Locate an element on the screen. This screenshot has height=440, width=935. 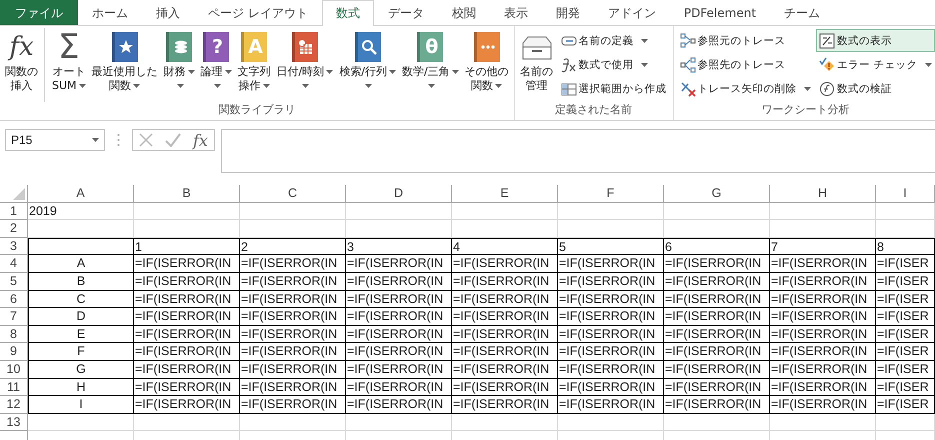
book-icon: θ is located at coordinates (430, 47).